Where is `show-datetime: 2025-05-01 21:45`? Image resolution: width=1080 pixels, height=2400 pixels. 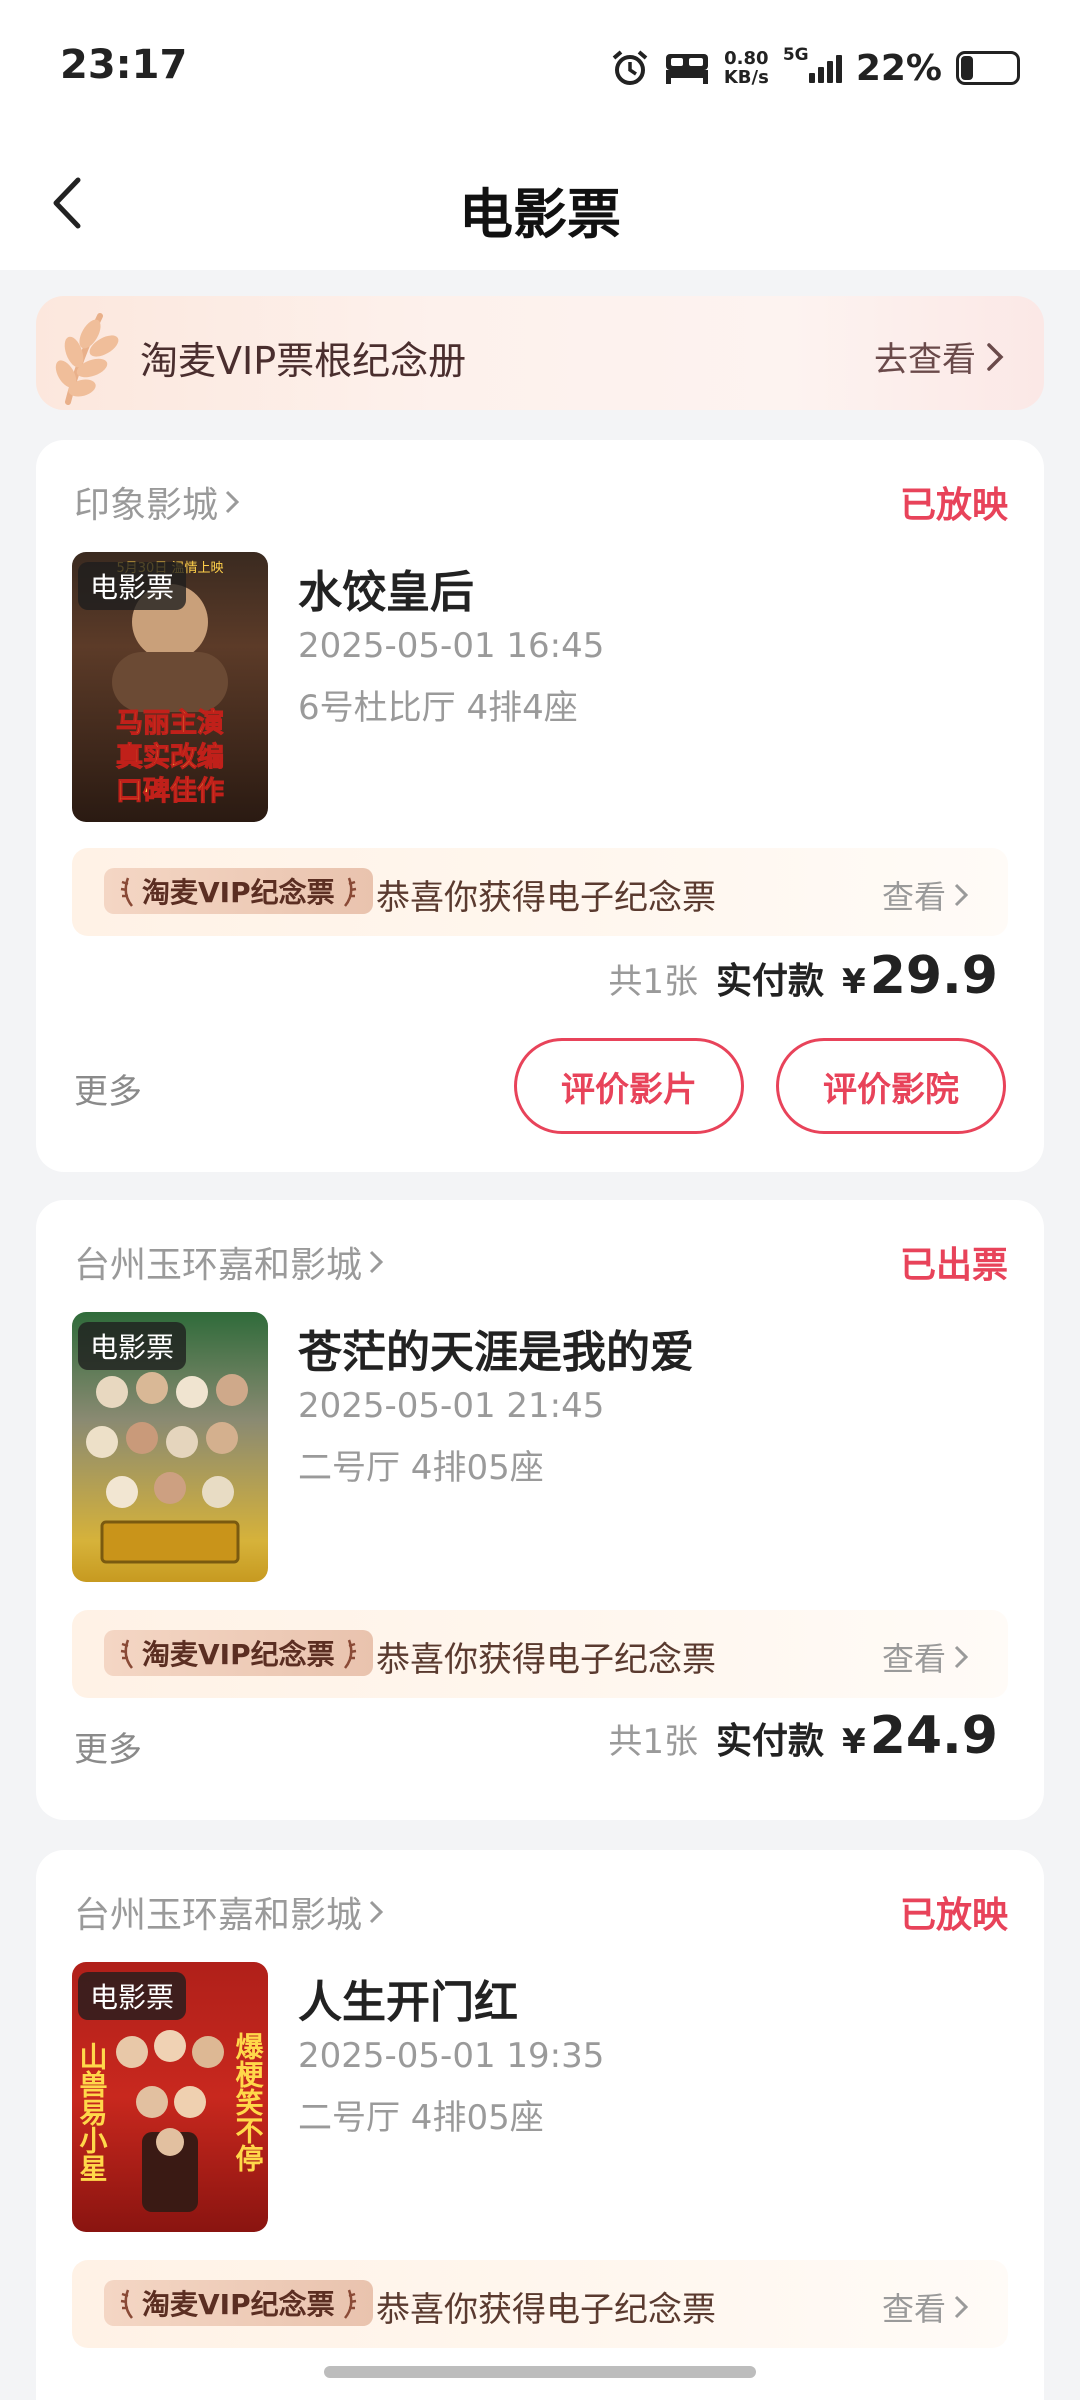
show-datetime: 2025-05-01 21:45 is located at coordinates (451, 1406).